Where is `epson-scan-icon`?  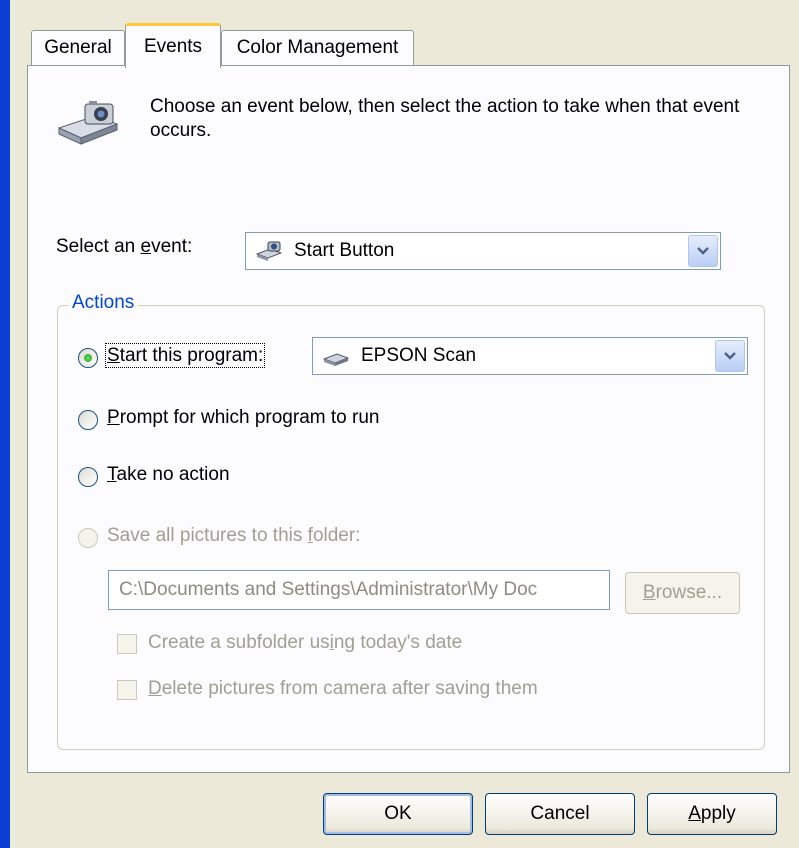 epson-scan-icon is located at coordinates (336, 359).